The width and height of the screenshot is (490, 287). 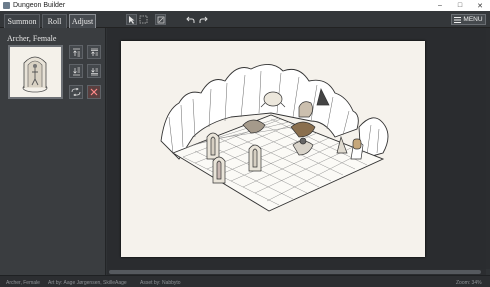 I want to click on menu-label: MENU, so click(x=473, y=19).